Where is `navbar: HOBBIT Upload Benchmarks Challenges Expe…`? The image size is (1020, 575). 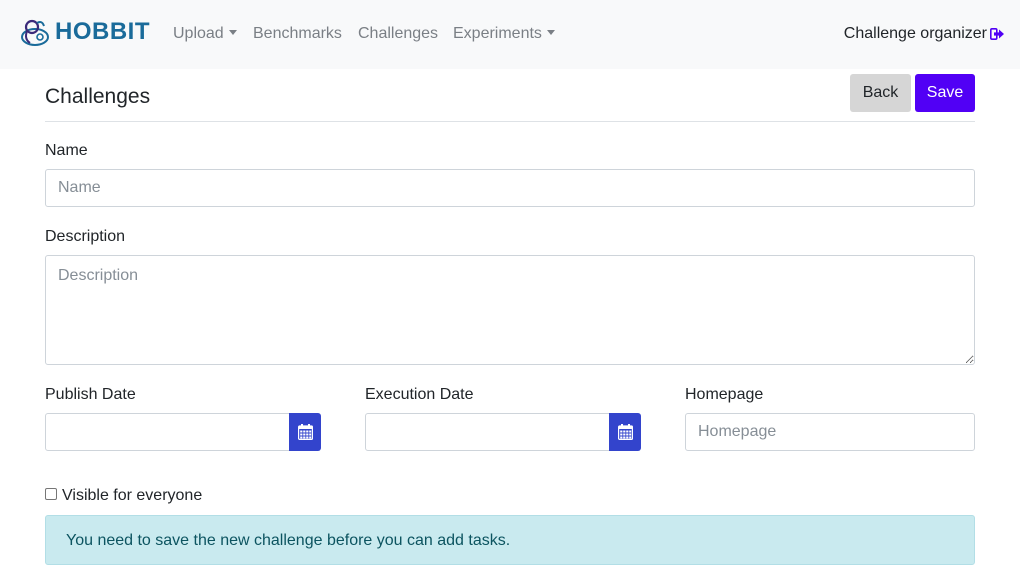
navbar: HOBBIT Upload Benchmarks Challenges Expe… is located at coordinates (510, 34).